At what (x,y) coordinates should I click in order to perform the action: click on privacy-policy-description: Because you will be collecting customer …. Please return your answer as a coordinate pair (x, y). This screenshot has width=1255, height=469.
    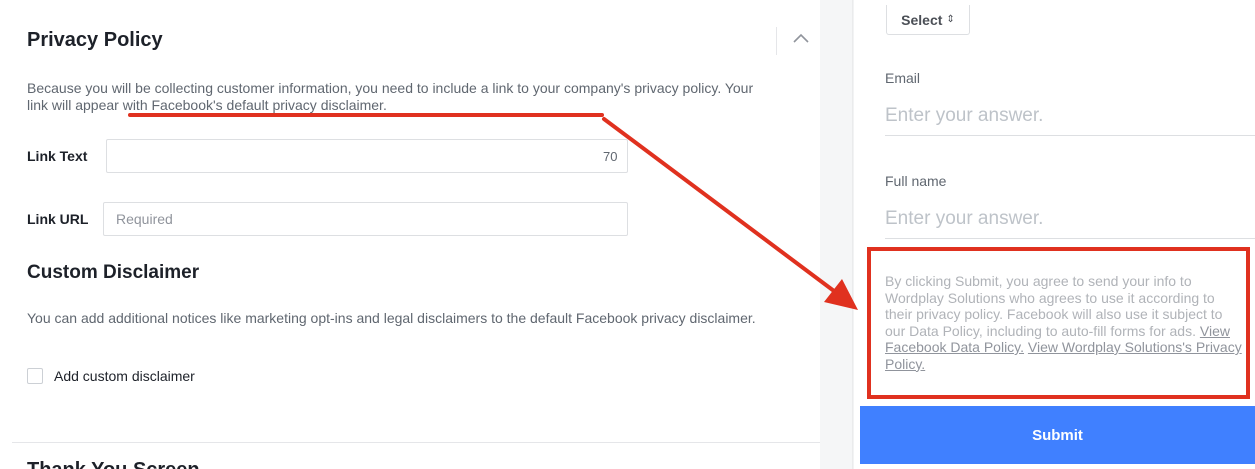
    Looking at the image, I should click on (397, 97).